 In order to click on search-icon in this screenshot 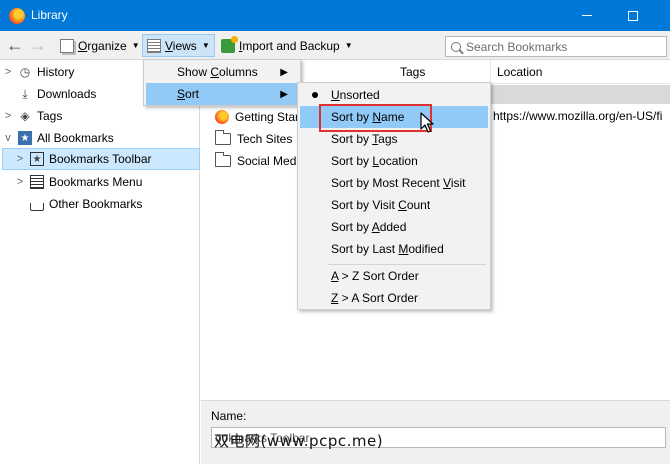, I will do `click(456, 46)`.